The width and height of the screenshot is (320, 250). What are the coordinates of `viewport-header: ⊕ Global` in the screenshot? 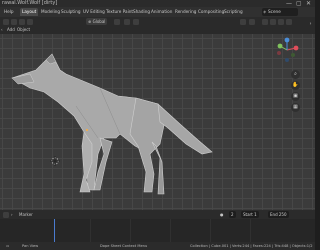 It's located at (157, 21).